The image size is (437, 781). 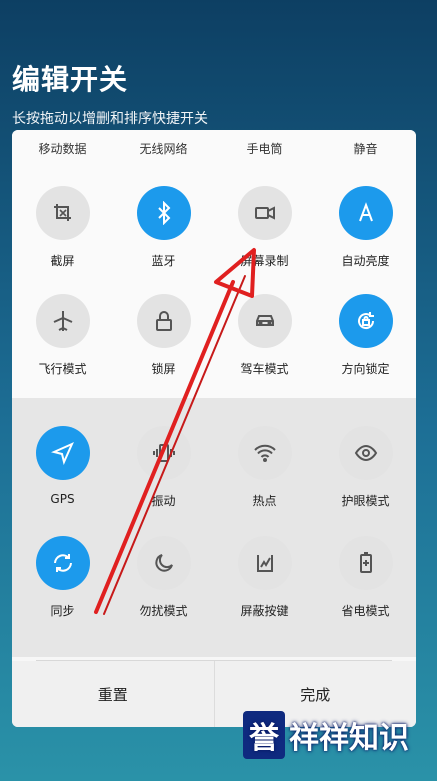 What do you see at coordinates (264, 261) in the screenshot?
I see `switch-label: 屏幕录制` at bounding box center [264, 261].